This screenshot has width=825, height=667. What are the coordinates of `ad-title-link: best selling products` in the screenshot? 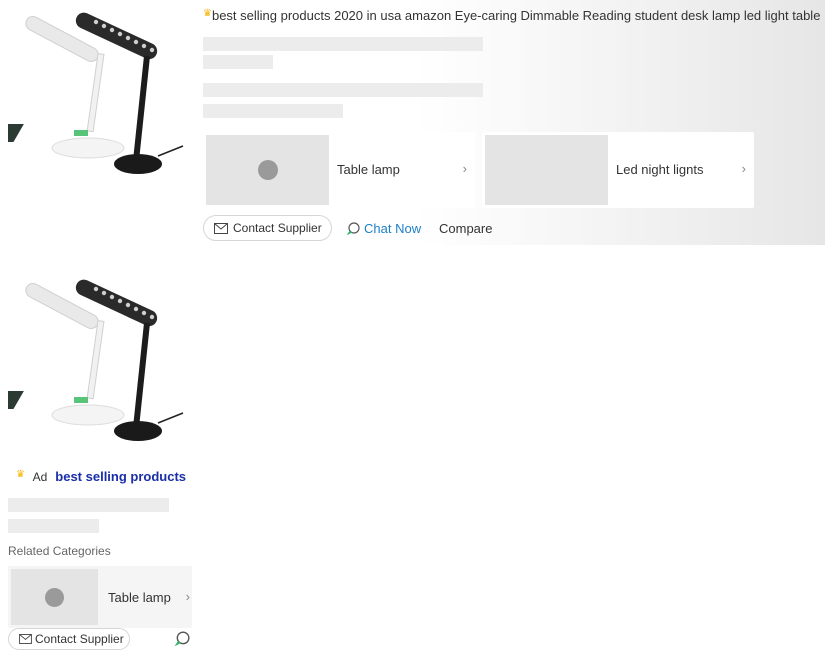 It's located at (120, 476).